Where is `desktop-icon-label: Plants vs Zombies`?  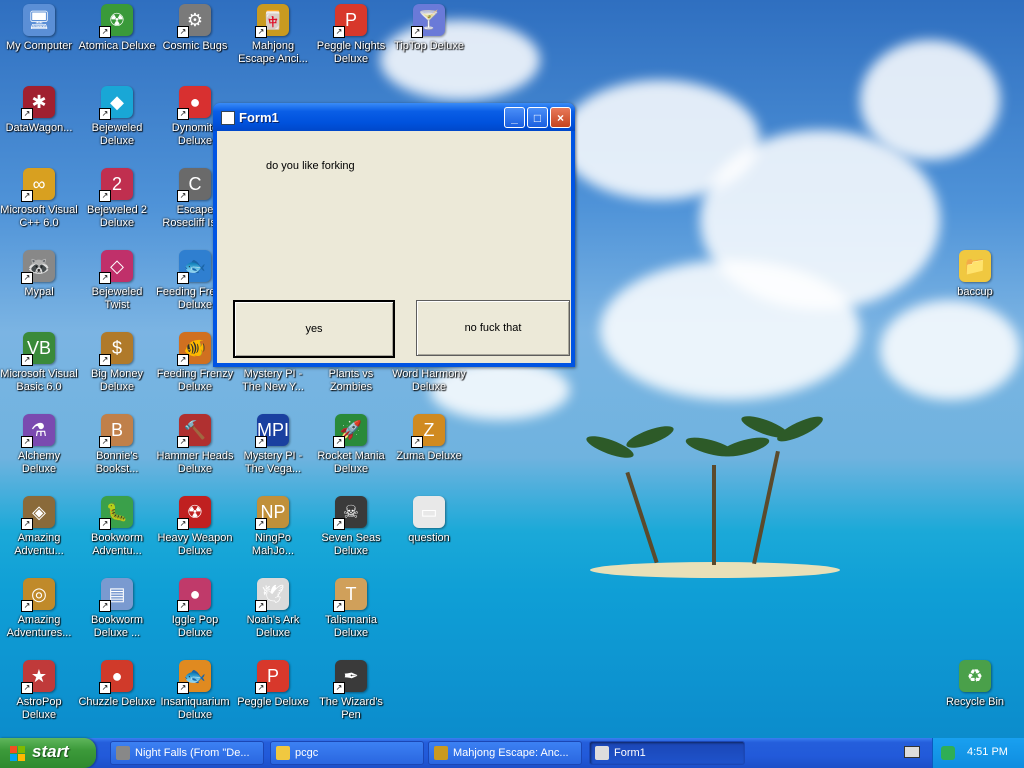
desktop-icon-label: Plants vs Zombies is located at coordinates (351, 380).